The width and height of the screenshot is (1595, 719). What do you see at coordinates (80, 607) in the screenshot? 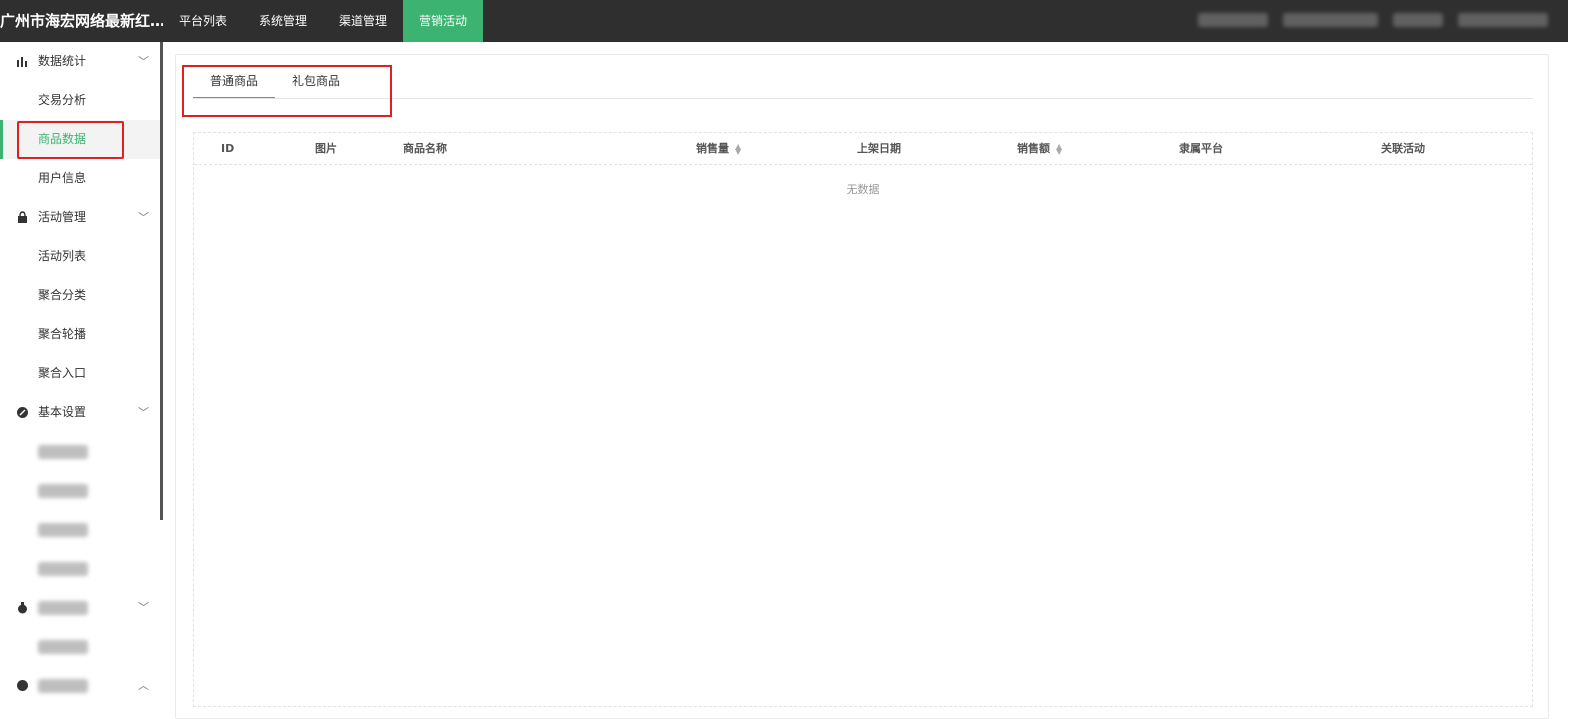
I see `sidebar-group-blurred: ﹀` at bounding box center [80, 607].